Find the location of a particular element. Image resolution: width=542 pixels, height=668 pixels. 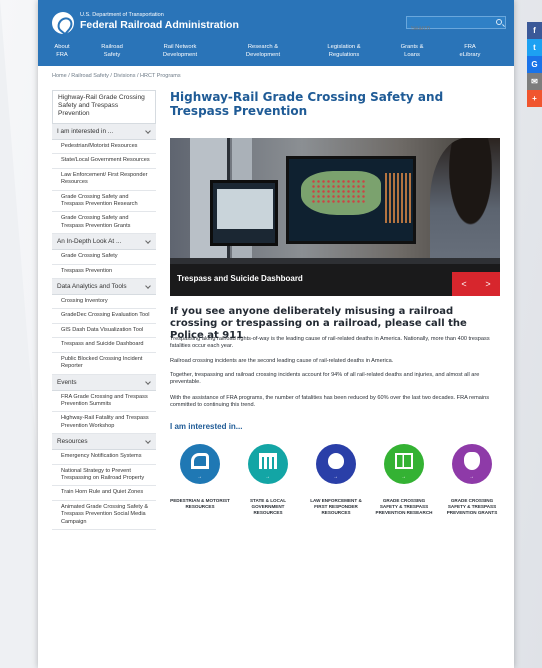

facebook-icon: f is located at coordinates (534, 30).